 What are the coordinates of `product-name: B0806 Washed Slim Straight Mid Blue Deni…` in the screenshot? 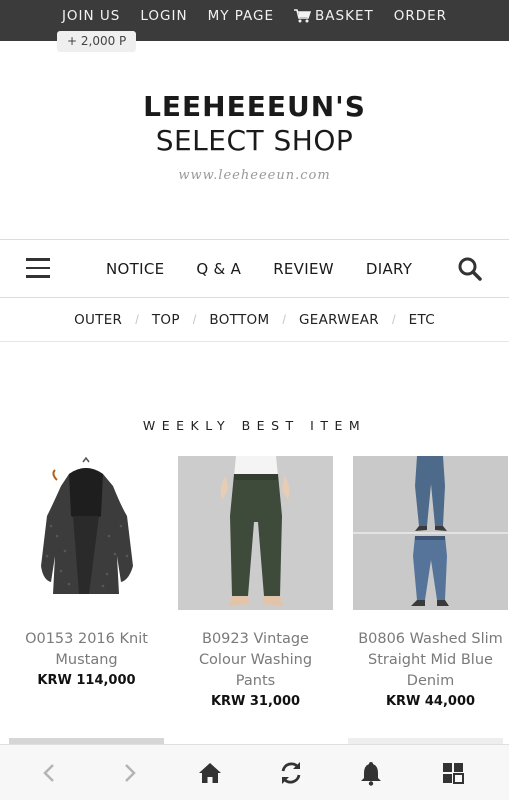 It's located at (430, 660).